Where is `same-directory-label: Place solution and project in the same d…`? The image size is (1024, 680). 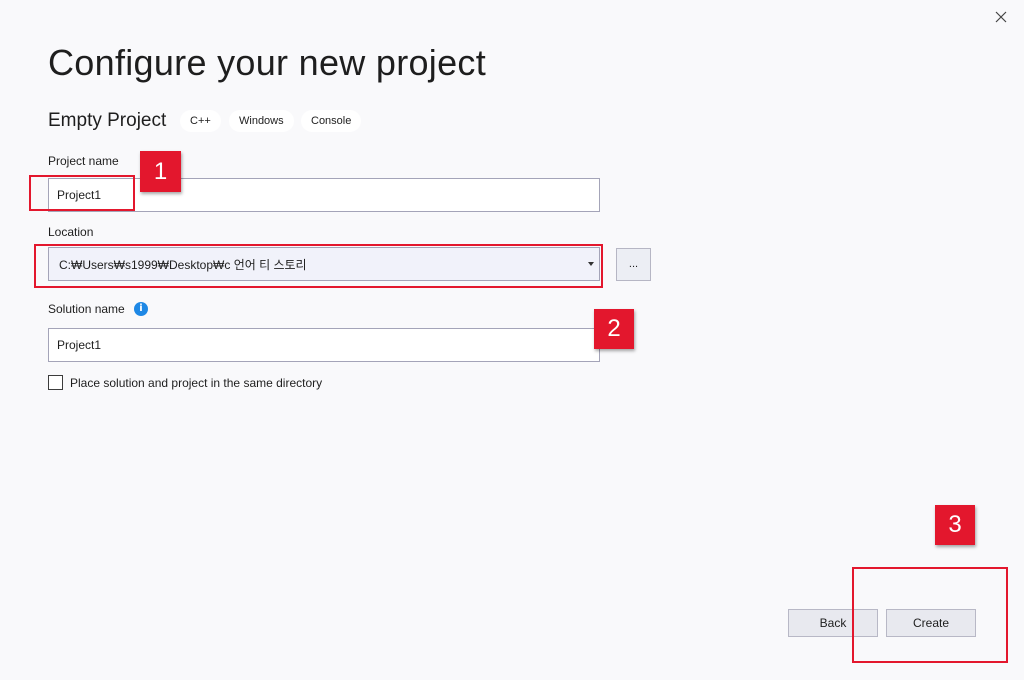 same-directory-label: Place solution and project in the same d… is located at coordinates (196, 383).